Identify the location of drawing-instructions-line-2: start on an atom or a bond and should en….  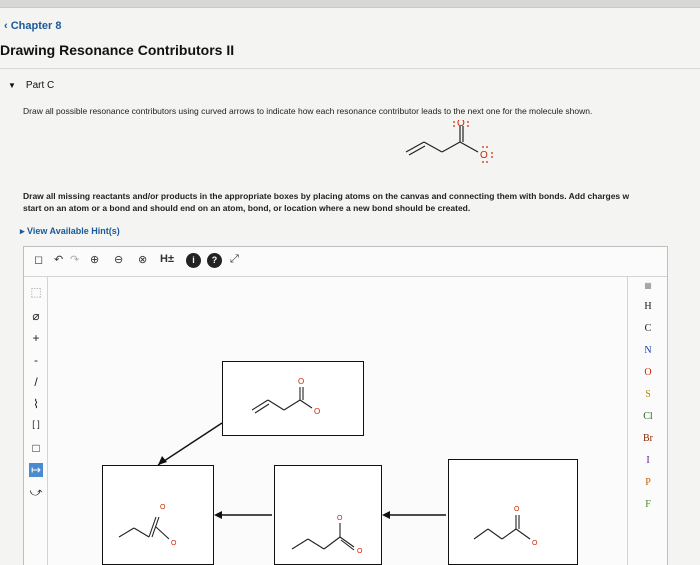
(247, 208).